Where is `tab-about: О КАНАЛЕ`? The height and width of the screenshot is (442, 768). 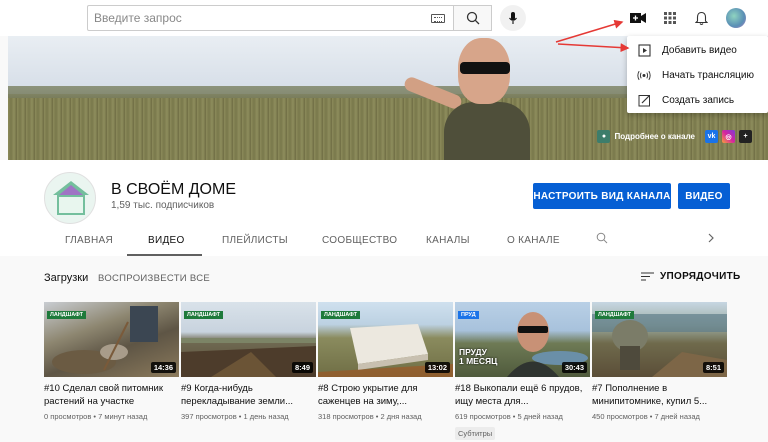
tab-about: О КАНАЛЕ is located at coordinates (533, 240).